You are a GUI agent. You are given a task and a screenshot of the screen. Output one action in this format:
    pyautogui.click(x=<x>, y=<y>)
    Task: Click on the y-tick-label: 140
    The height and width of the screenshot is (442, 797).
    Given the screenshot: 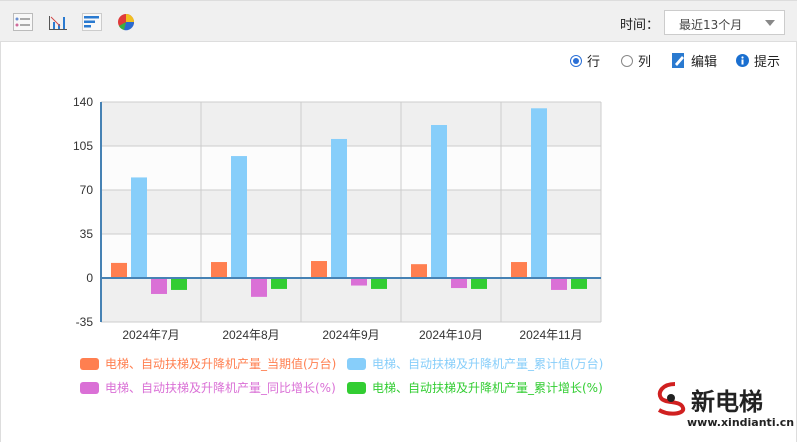 What is the action you would take?
    pyautogui.click(x=83, y=102)
    